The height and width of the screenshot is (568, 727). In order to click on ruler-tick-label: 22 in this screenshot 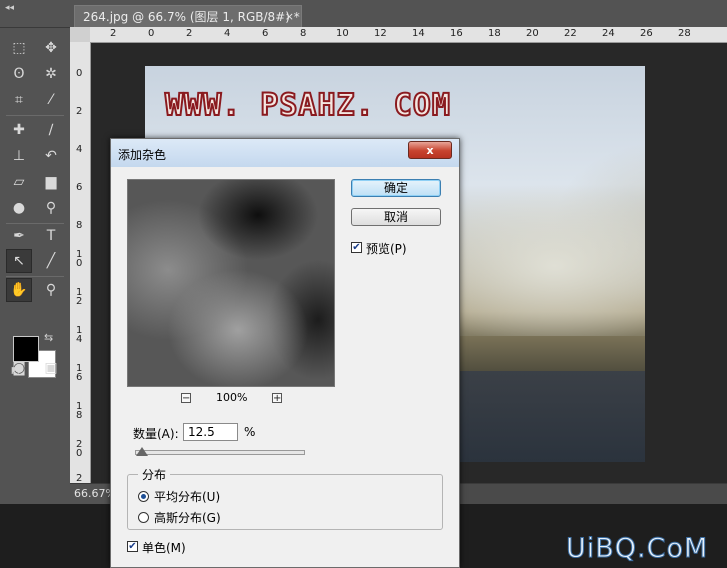, I will do `click(570, 33)`.